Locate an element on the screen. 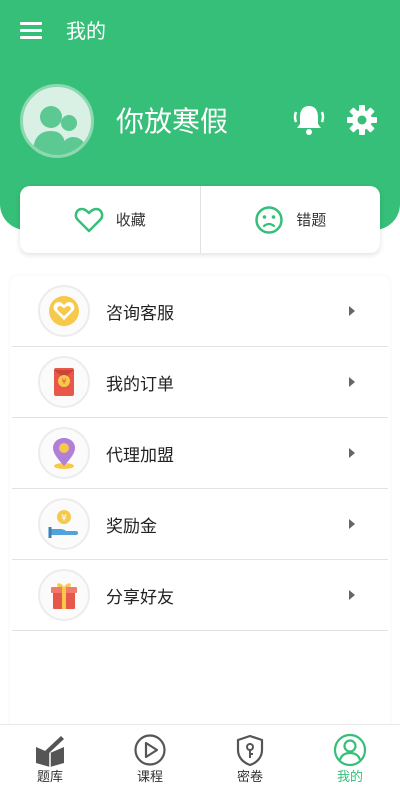 This screenshot has width=400, height=800. book-pen-icon is located at coordinates (50, 751).